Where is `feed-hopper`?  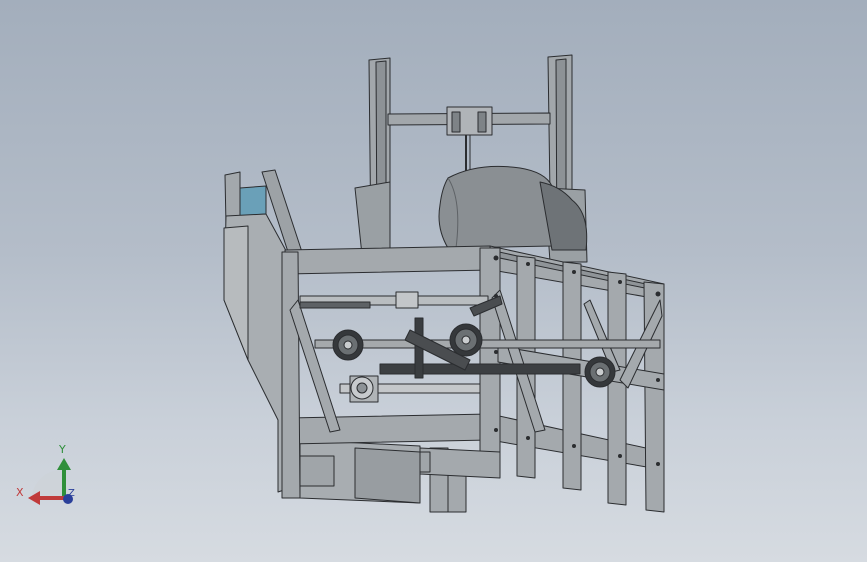
feed-hopper is located at coordinates (322, 336).